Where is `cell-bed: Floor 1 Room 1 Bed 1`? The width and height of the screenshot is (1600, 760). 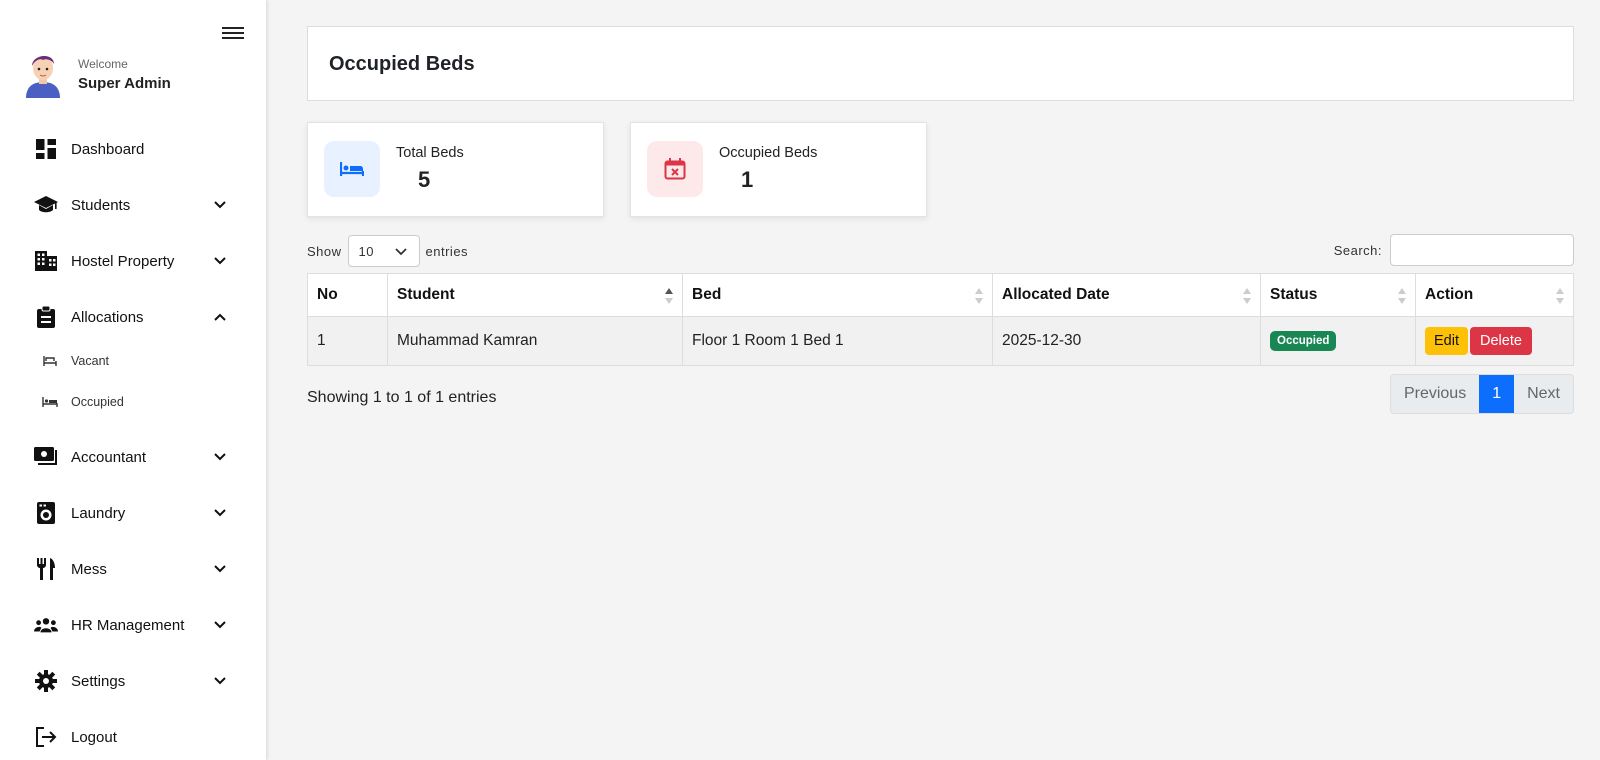
cell-bed: Floor 1 Room 1 Bed 1 is located at coordinates (837, 341).